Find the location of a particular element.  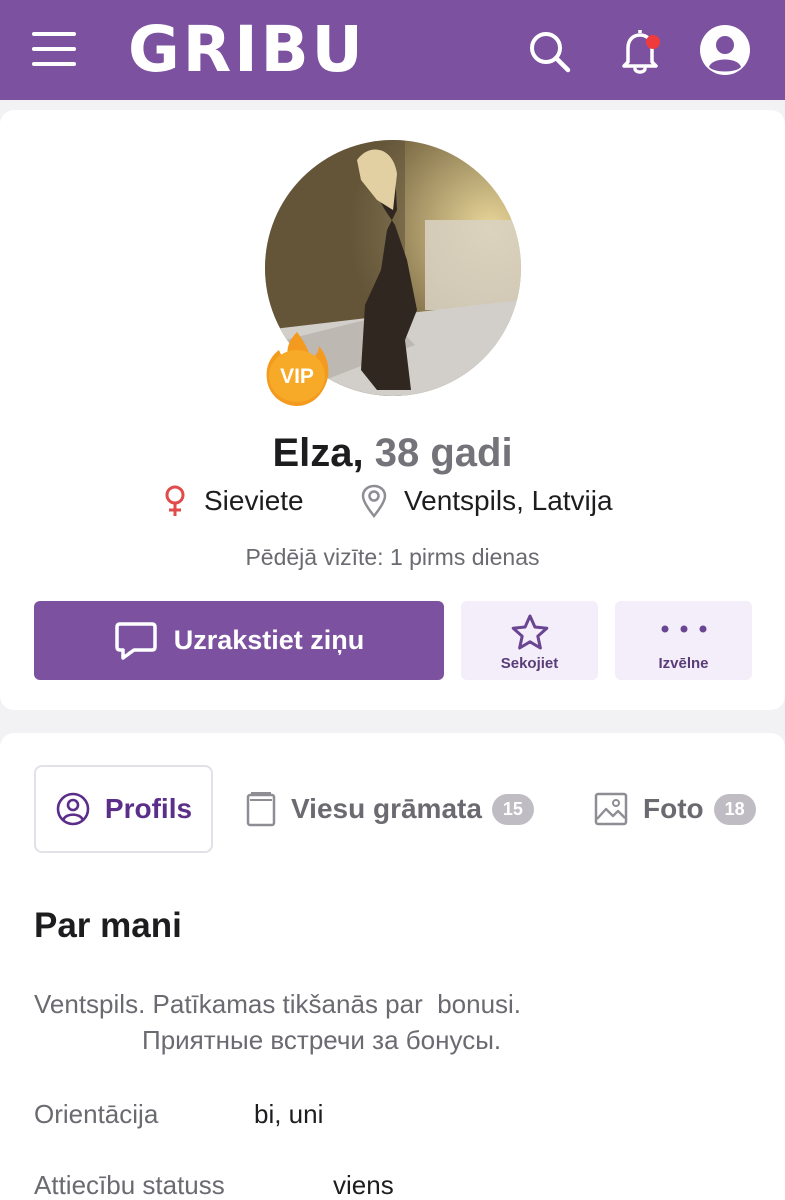

menu-button: Izvēlne is located at coordinates (683, 640).